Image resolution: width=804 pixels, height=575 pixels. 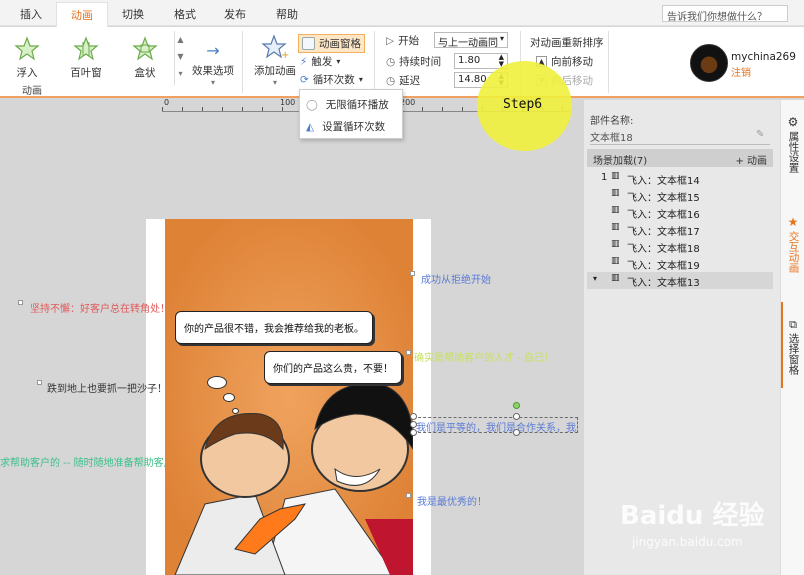 What do you see at coordinates (741, 71) in the screenshot?
I see `logout-link: 注销` at bounding box center [741, 71].